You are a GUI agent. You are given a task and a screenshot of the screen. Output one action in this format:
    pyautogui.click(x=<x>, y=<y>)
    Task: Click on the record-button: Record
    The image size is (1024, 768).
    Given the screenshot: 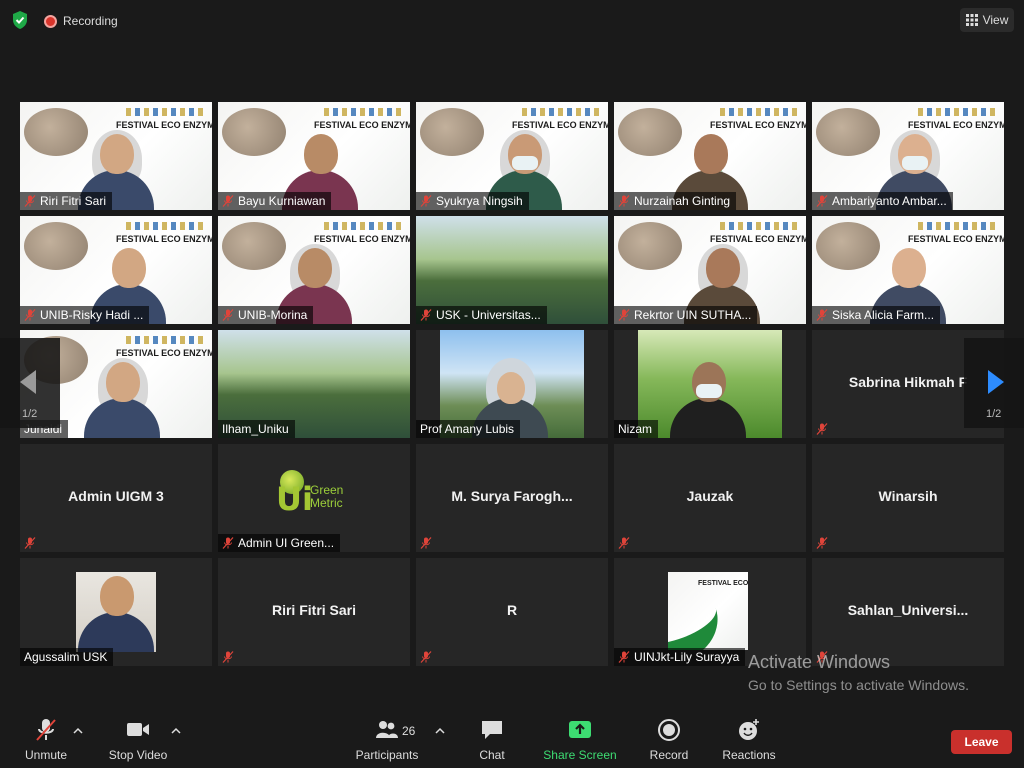 What is the action you would take?
    pyautogui.click(x=669, y=740)
    